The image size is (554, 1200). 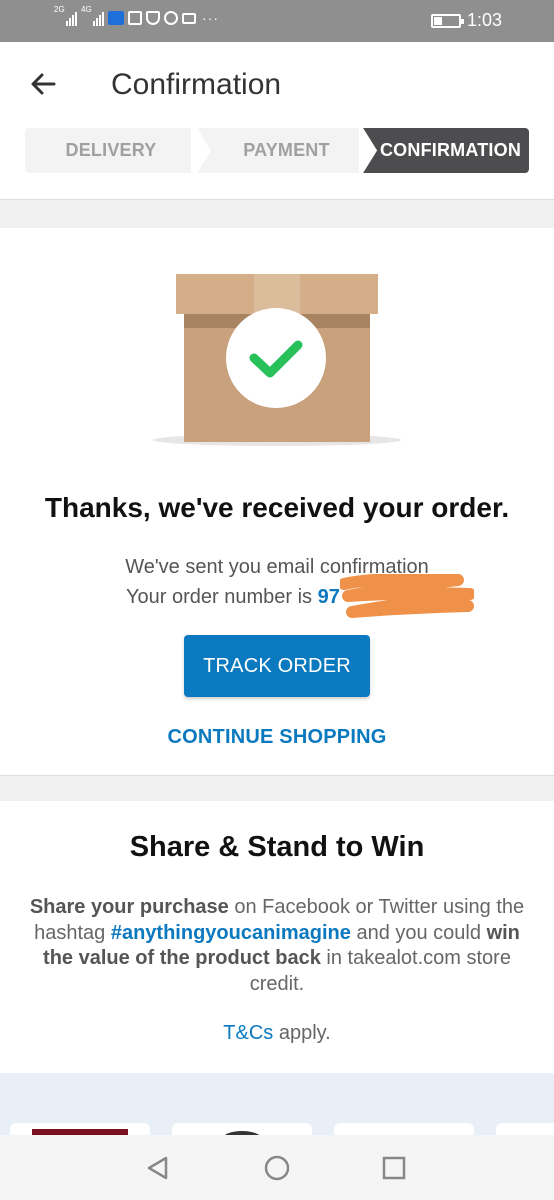 I want to click on tcs-line: T&Cs apply., so click(x=277, y=1033).